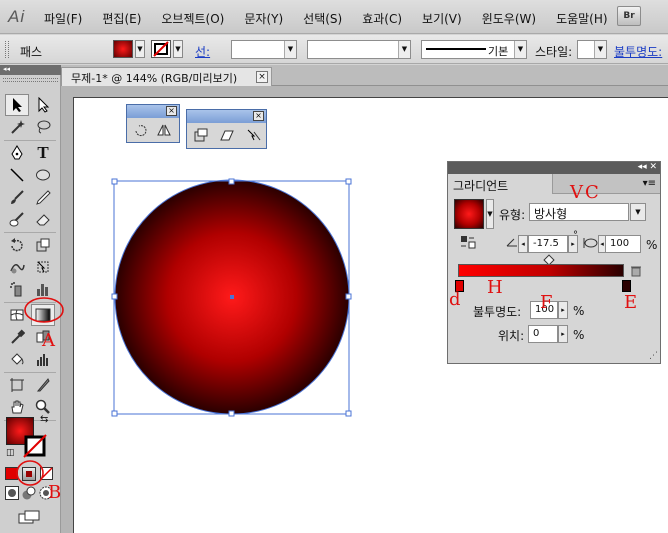  Describe the element at coordinates (48, 340) in the screenshot. I see `annotation-a: A` at that location.